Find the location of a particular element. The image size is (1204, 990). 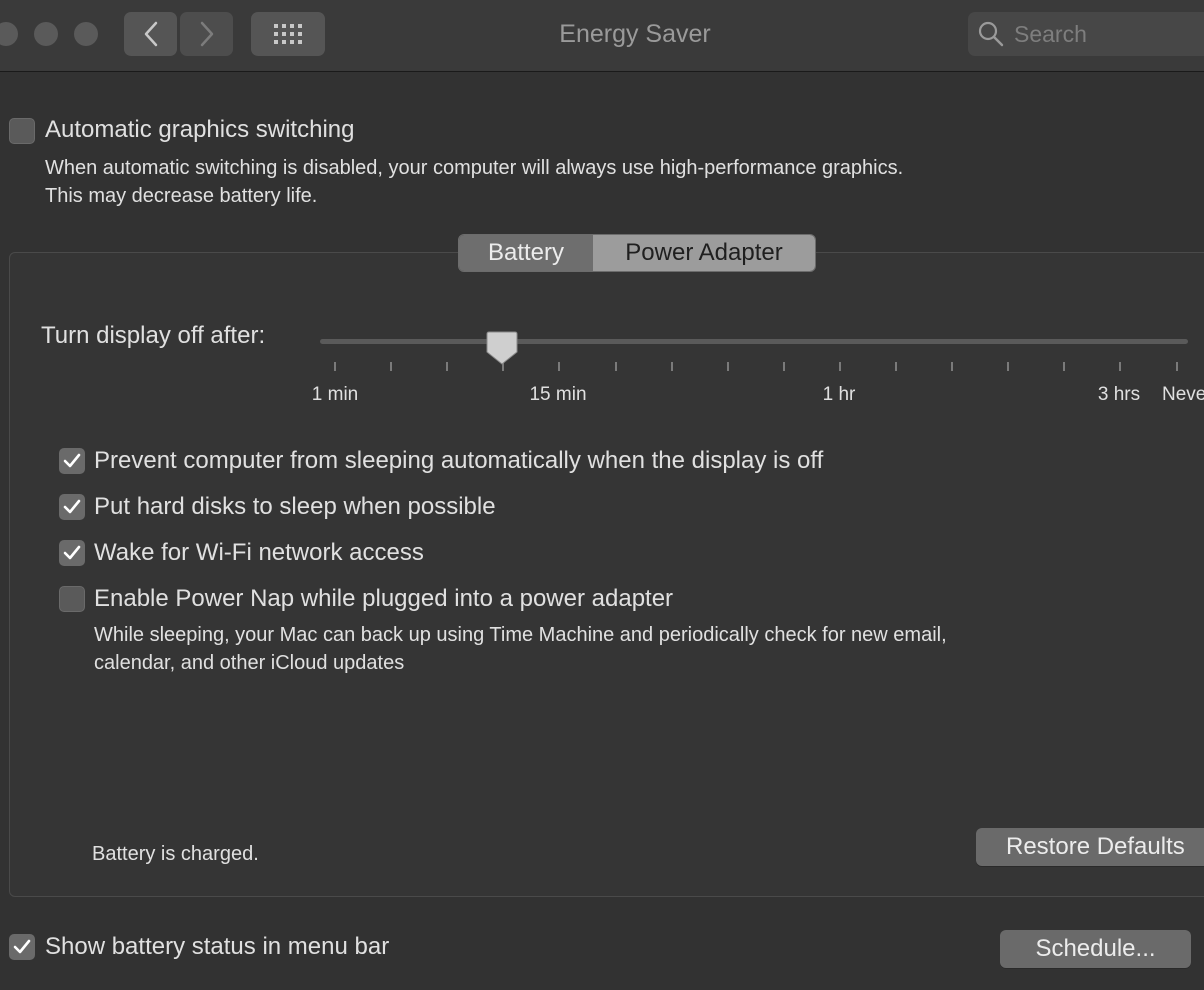

tab-power-adapter: Power Adapter is located at coordinates (704, 253).